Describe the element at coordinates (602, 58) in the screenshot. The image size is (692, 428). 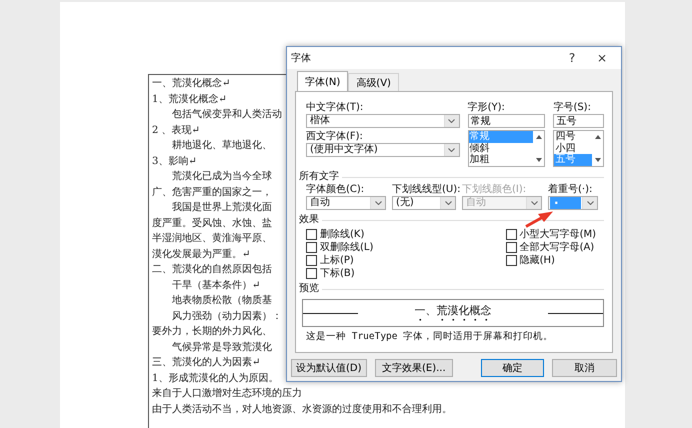
I see `close-button: ×` at that location.